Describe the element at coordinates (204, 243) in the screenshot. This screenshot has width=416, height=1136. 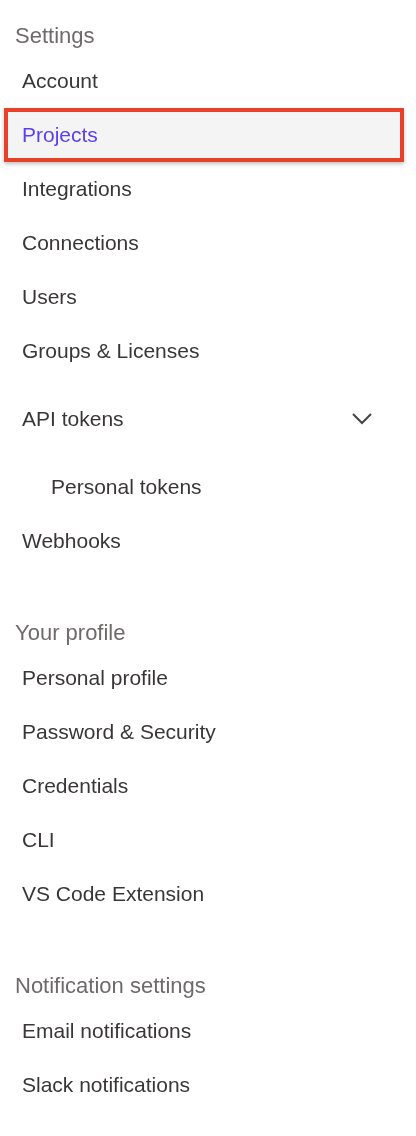
I see `nav-item: Connections` at that location.